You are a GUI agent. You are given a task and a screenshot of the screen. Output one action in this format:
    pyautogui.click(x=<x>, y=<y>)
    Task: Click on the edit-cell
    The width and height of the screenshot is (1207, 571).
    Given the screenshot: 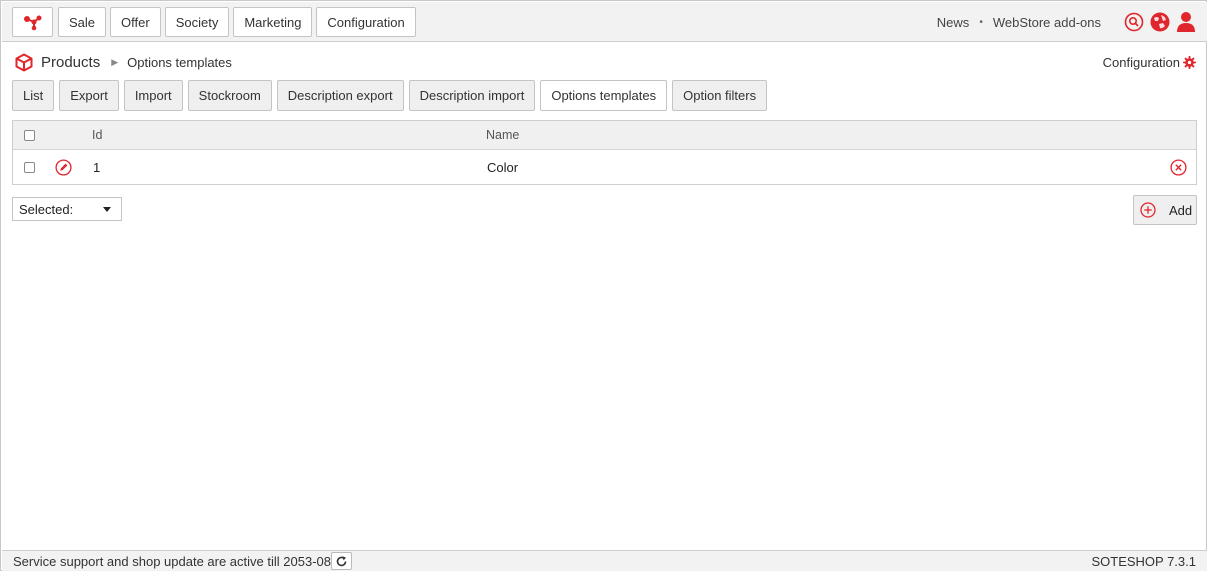 What is the action you would take?
    pyautogui.click(x=63, y=167)
    